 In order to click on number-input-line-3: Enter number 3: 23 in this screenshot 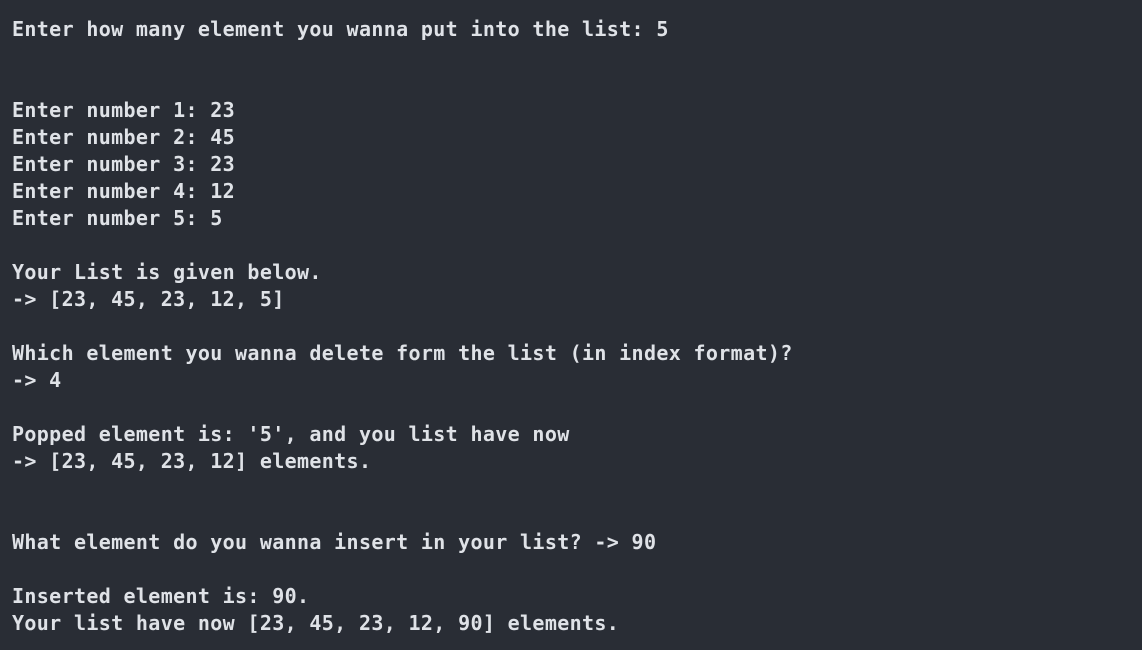, I will do `click(124, 164)`.